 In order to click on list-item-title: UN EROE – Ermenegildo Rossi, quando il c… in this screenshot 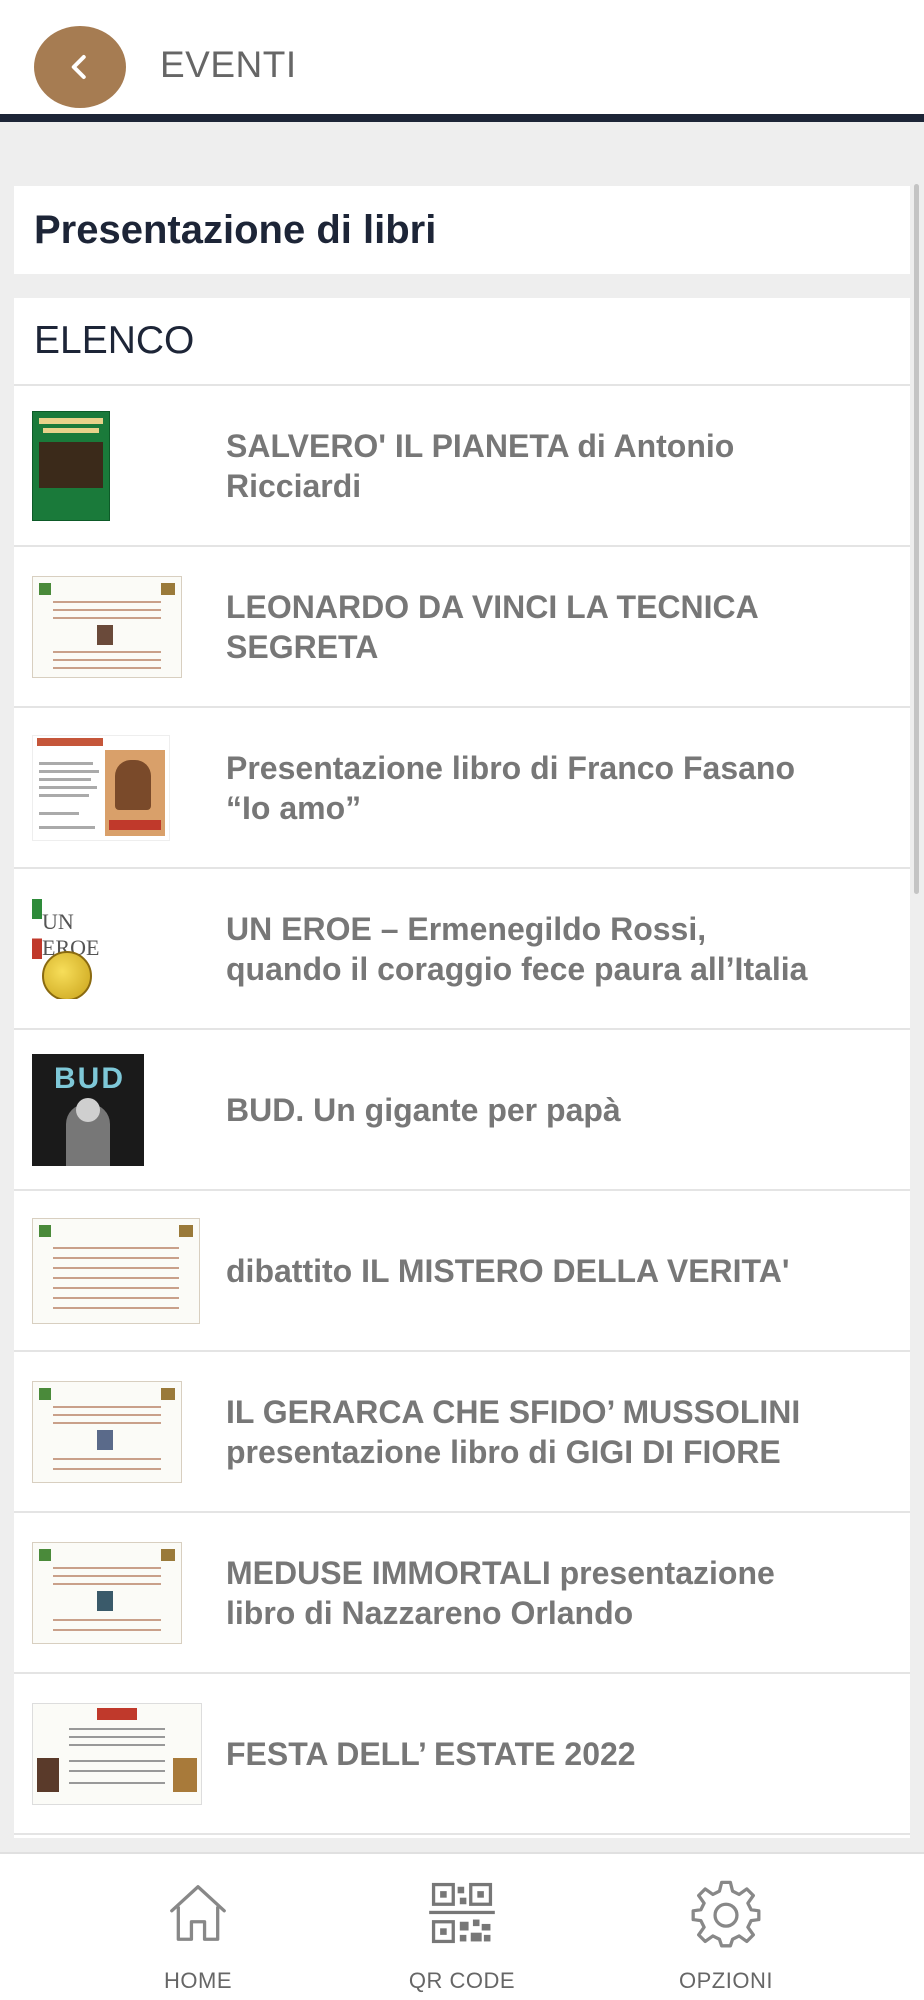, I will do `click(517, 948)`.